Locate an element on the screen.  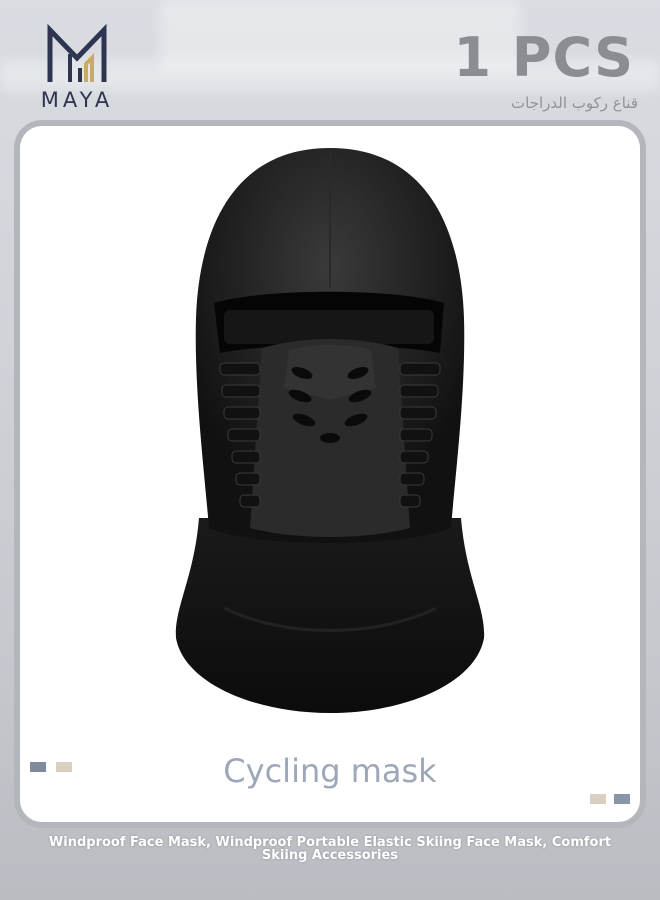
brand-logo: MAYA is located at coordinates (77, 71).